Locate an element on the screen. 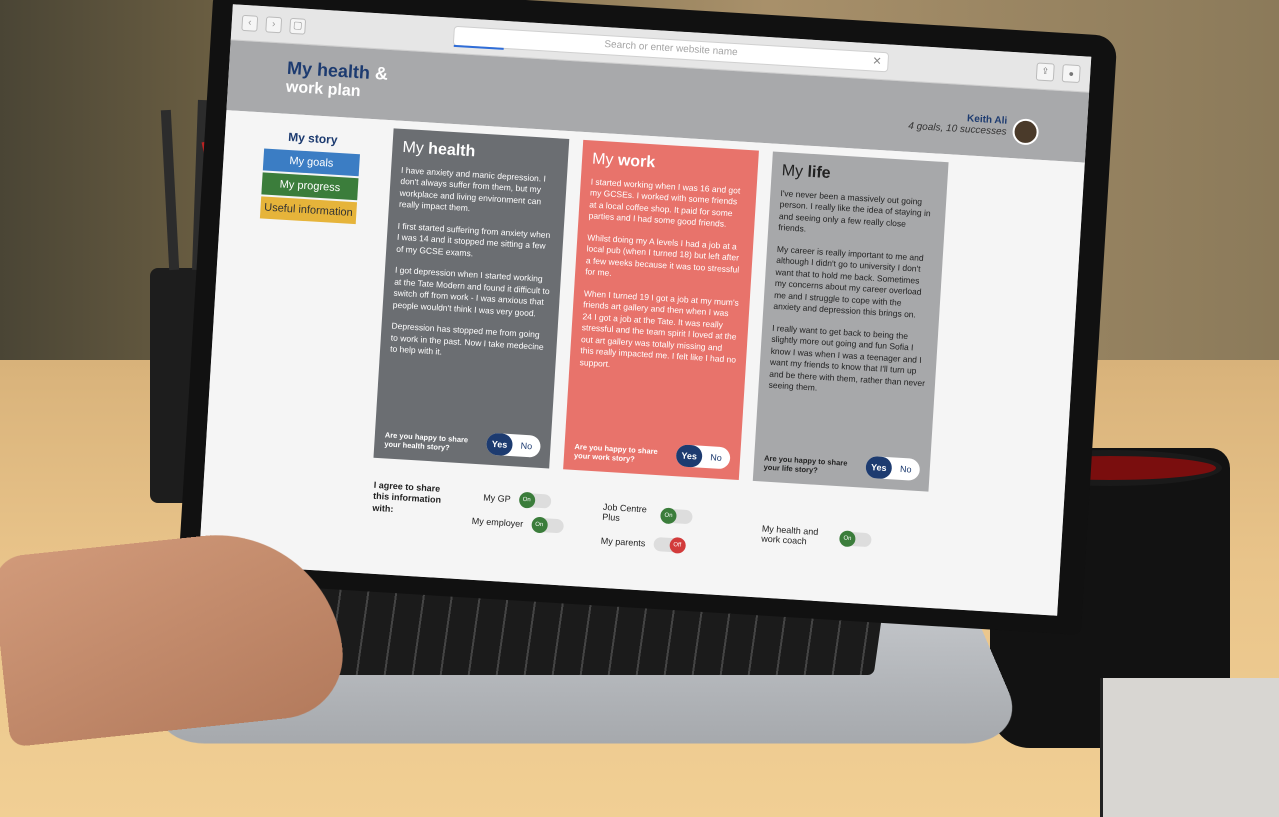 The image size is (1279, 817). downloads-button: ● is located at coordinates (1071, 73).